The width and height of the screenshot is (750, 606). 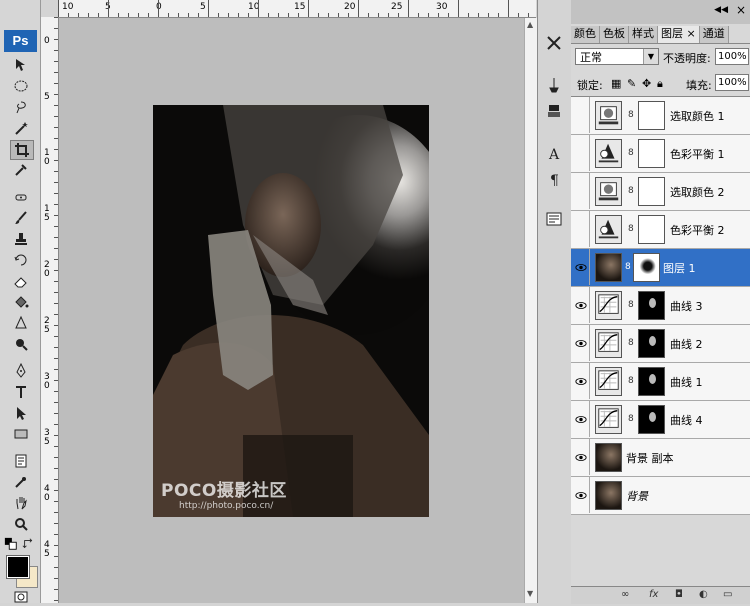 I want to click on path-select-icon, so click(x=21, y=413).